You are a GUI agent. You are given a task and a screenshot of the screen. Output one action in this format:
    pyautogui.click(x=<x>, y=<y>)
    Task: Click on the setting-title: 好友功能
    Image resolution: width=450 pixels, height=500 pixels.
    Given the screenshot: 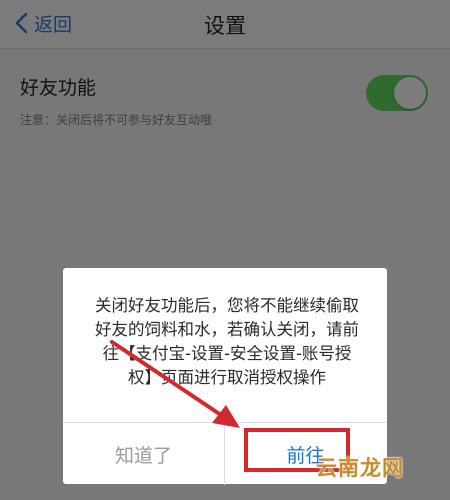 What is the action you would take?
    pyautogui.click(x=58, y=88)
    